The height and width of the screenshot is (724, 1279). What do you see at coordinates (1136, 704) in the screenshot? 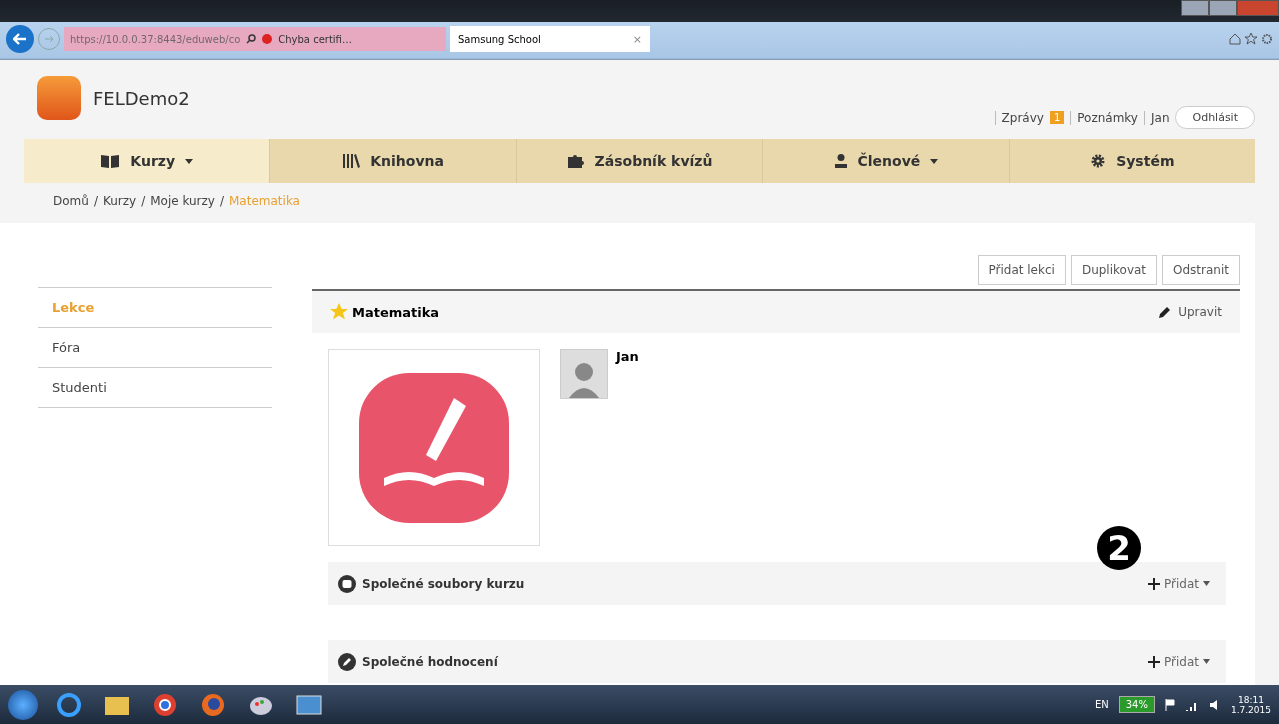
I see `battery-indicator: 34%` at bounding box center [1136, 704].